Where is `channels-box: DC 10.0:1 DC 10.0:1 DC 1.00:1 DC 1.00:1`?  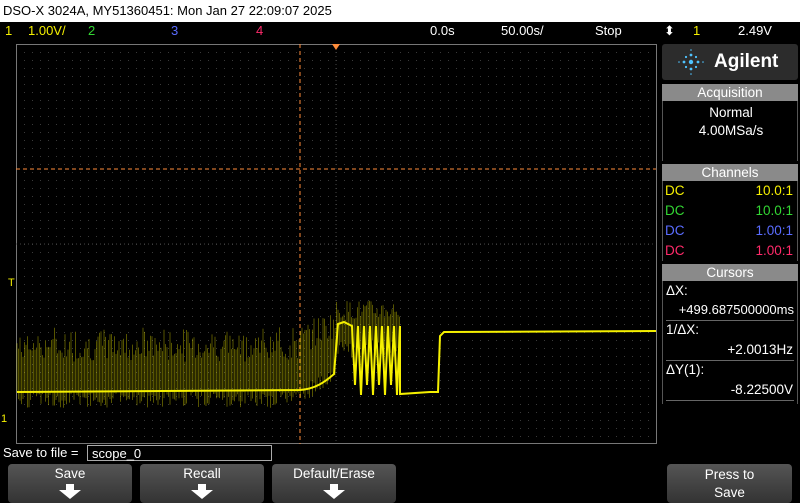 channels-box: DC 10.0:1 DC 10.0:1 DC 1.00:1 DC 1.00:1 is located at coordinates (730, 221).